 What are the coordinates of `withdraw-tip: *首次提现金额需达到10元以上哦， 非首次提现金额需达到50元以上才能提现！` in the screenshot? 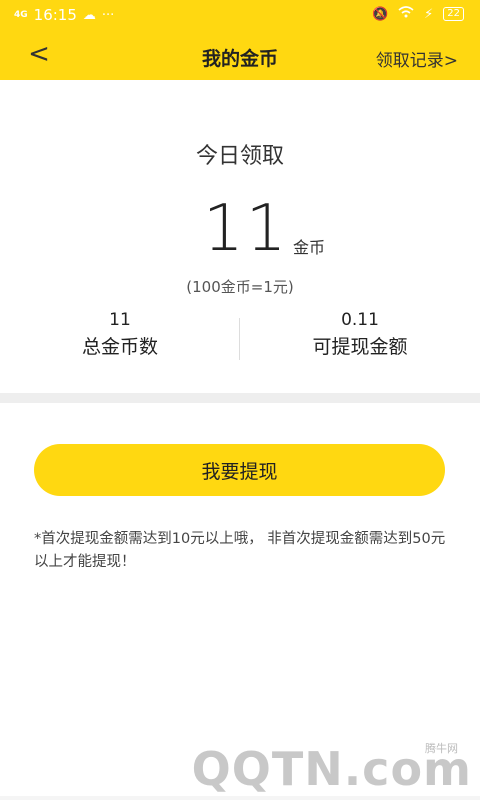 It's located at (240, 550).